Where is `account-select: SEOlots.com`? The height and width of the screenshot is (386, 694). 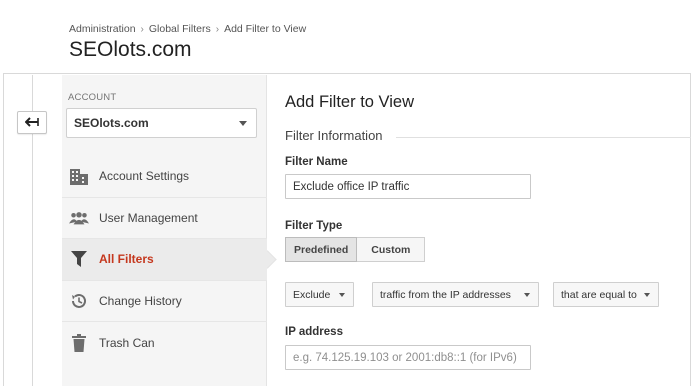 account-select: SEOlots.com is located at coordinates (161, 123).